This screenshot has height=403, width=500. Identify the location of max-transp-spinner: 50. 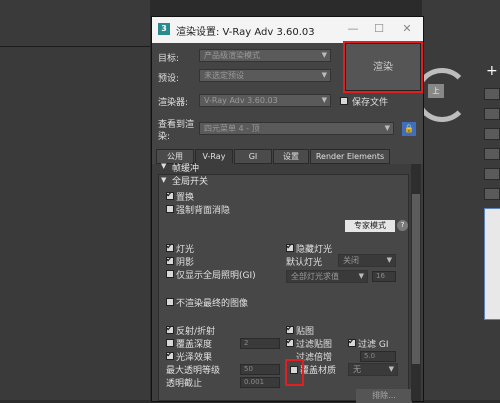
(260, 369).